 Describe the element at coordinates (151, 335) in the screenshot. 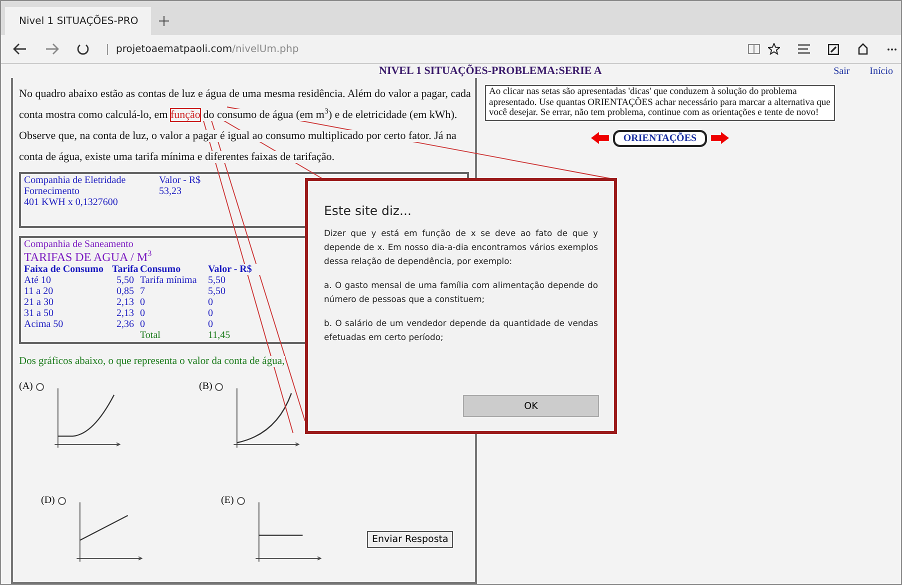

I see `total-label: Total` at that location.